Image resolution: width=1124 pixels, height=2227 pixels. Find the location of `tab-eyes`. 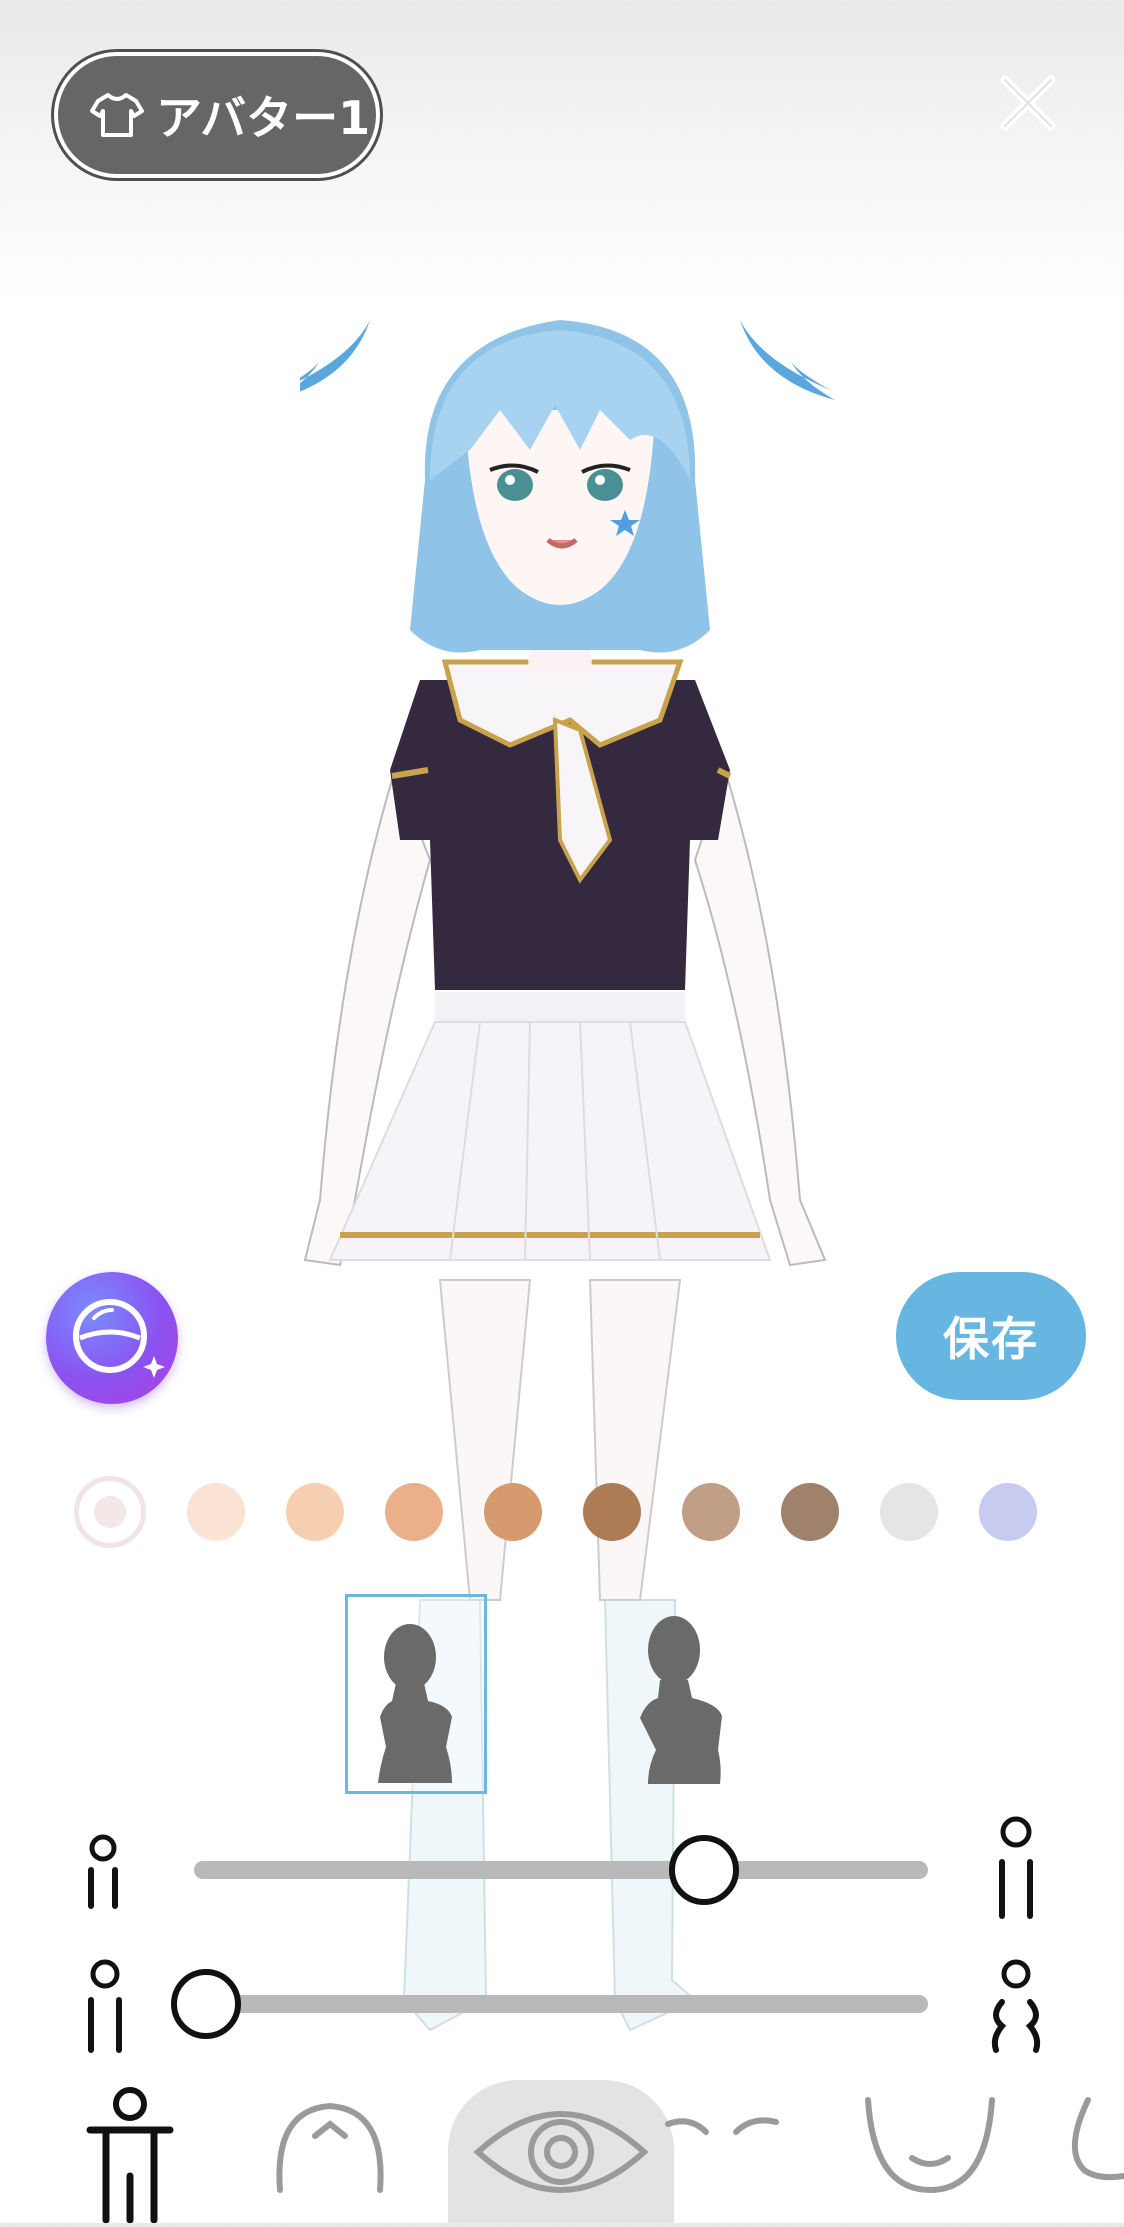

tab-eyes is located at coordinates (561, 2151).